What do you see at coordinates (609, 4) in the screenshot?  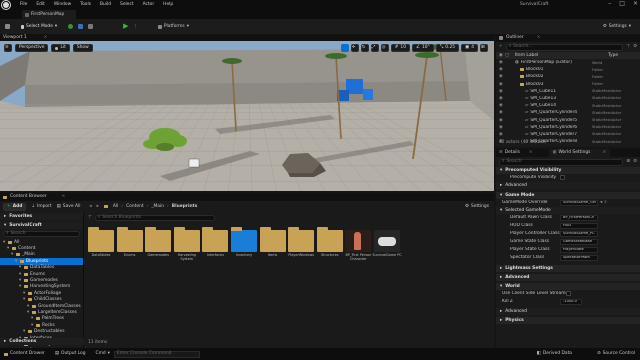 I see `minimize-icon: –` at bounding box center [609, 4].